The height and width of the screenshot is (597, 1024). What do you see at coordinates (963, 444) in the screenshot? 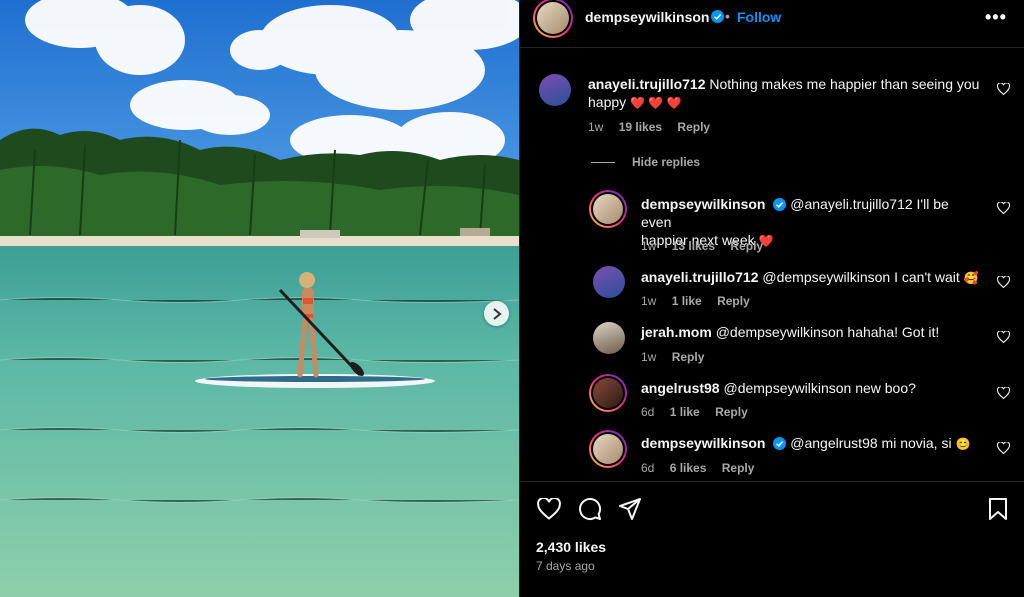
I see `smile-emoji: 😊` at bounding box center [963, 444].